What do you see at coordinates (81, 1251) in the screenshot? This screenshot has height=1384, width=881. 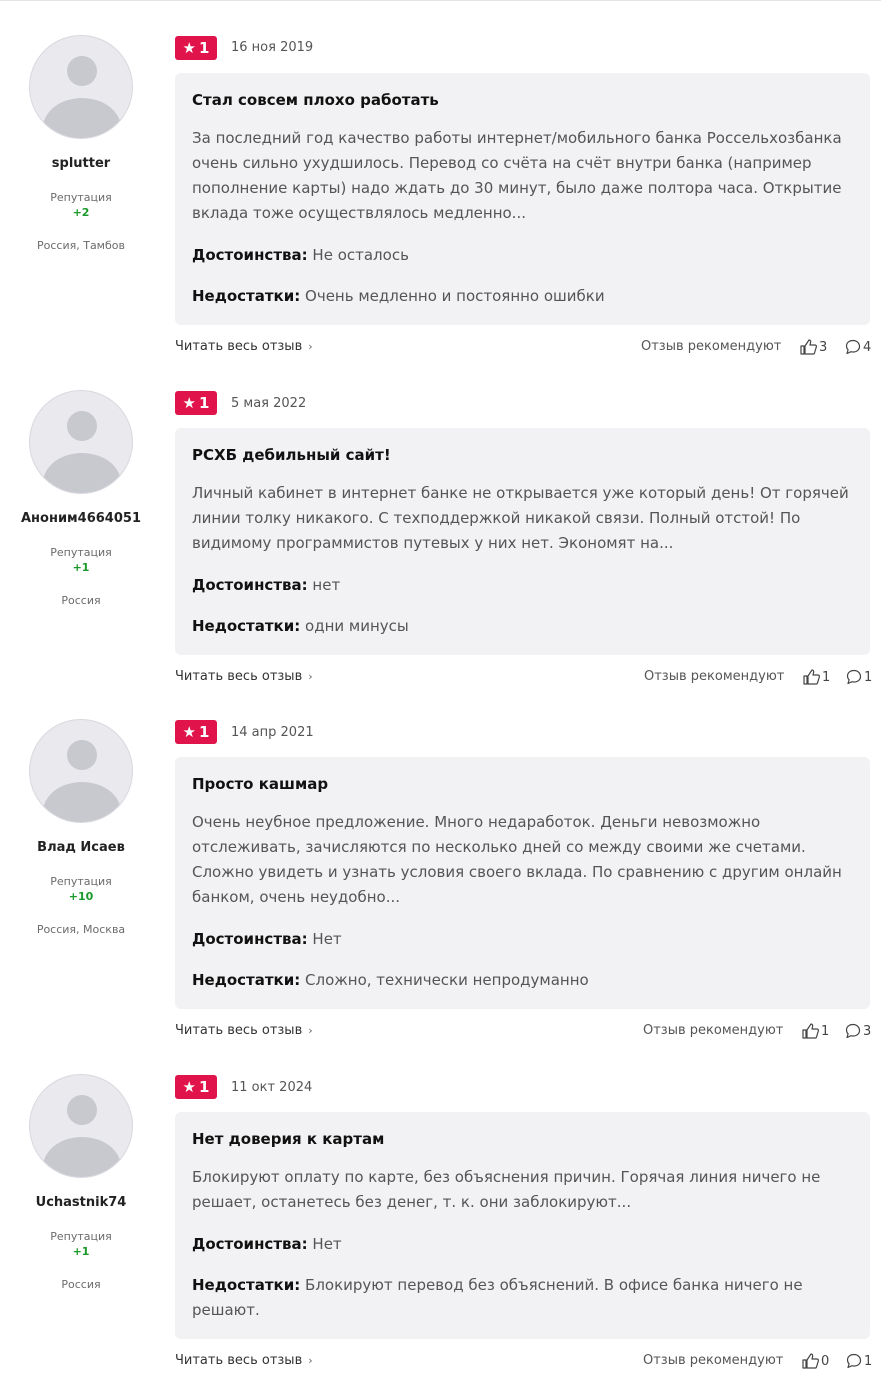 I see `reputation-value: +1` at bounding box center [81, 1251].